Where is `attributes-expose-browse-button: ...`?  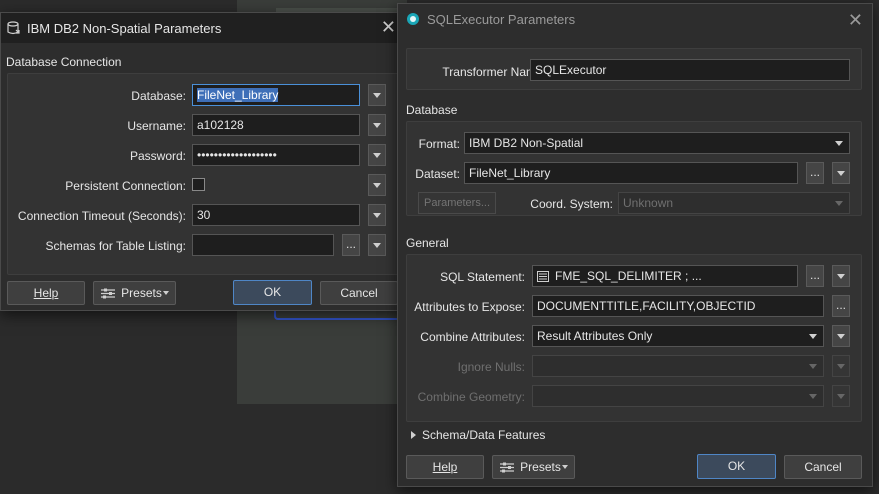 attributes-expose-browse-button: ... is located at coordinates (841, 306).